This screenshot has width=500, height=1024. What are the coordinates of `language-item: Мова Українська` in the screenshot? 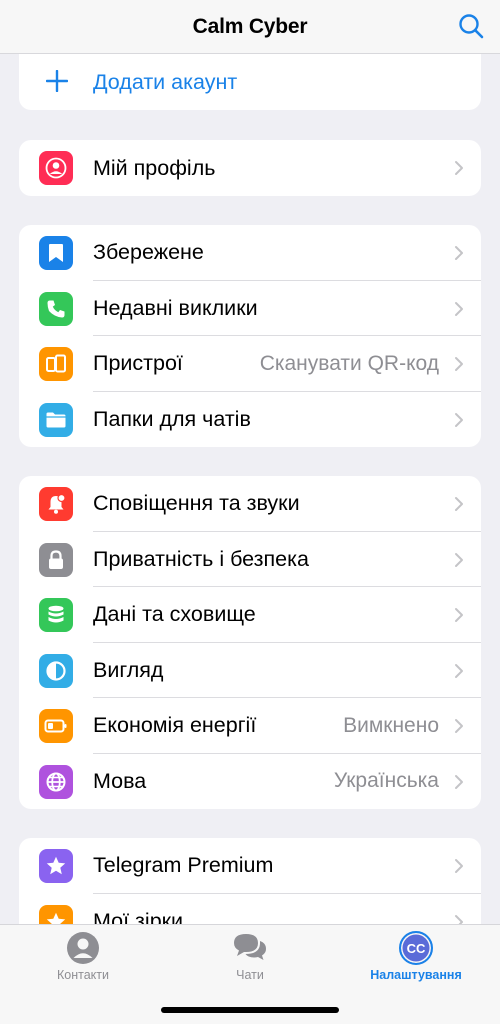 It's located at (250, 782).